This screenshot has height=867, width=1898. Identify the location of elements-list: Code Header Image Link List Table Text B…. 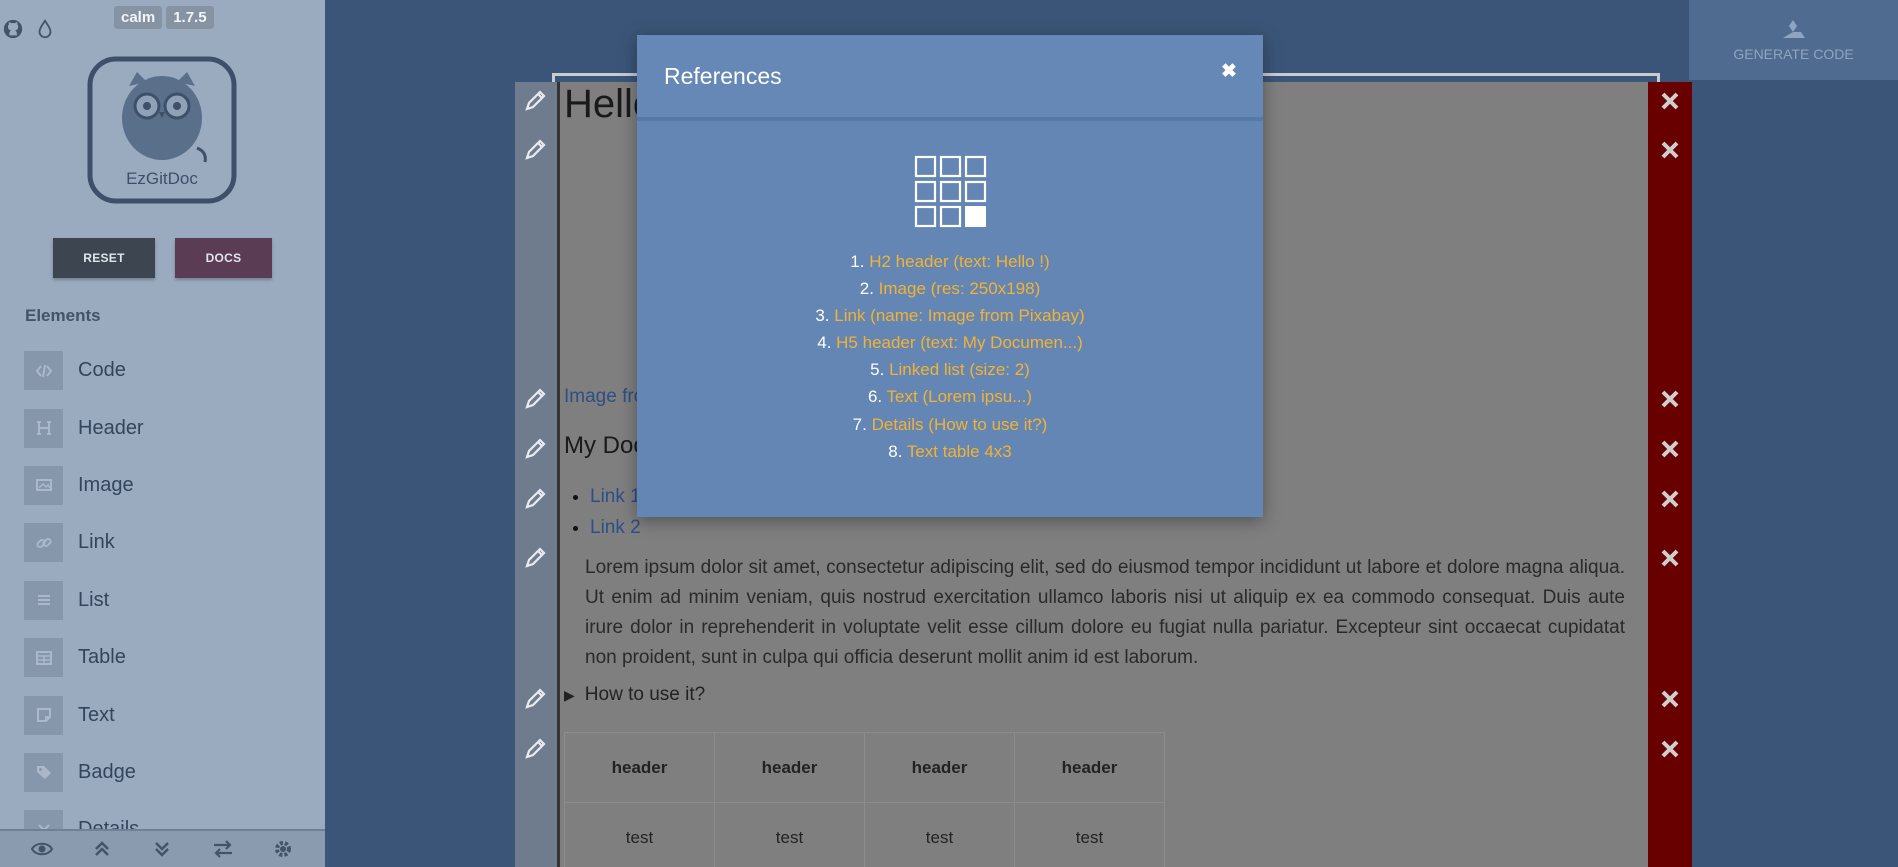
(84, 600).